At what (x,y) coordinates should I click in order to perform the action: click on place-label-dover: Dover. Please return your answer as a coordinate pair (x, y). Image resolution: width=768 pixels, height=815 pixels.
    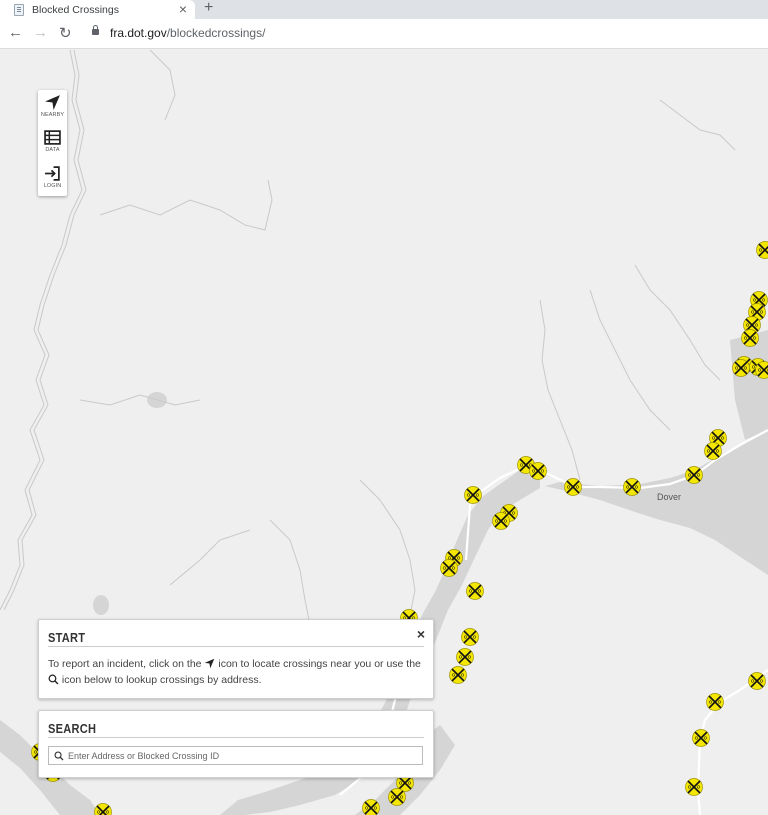
    Looking at the image, I should click on (669, 497).